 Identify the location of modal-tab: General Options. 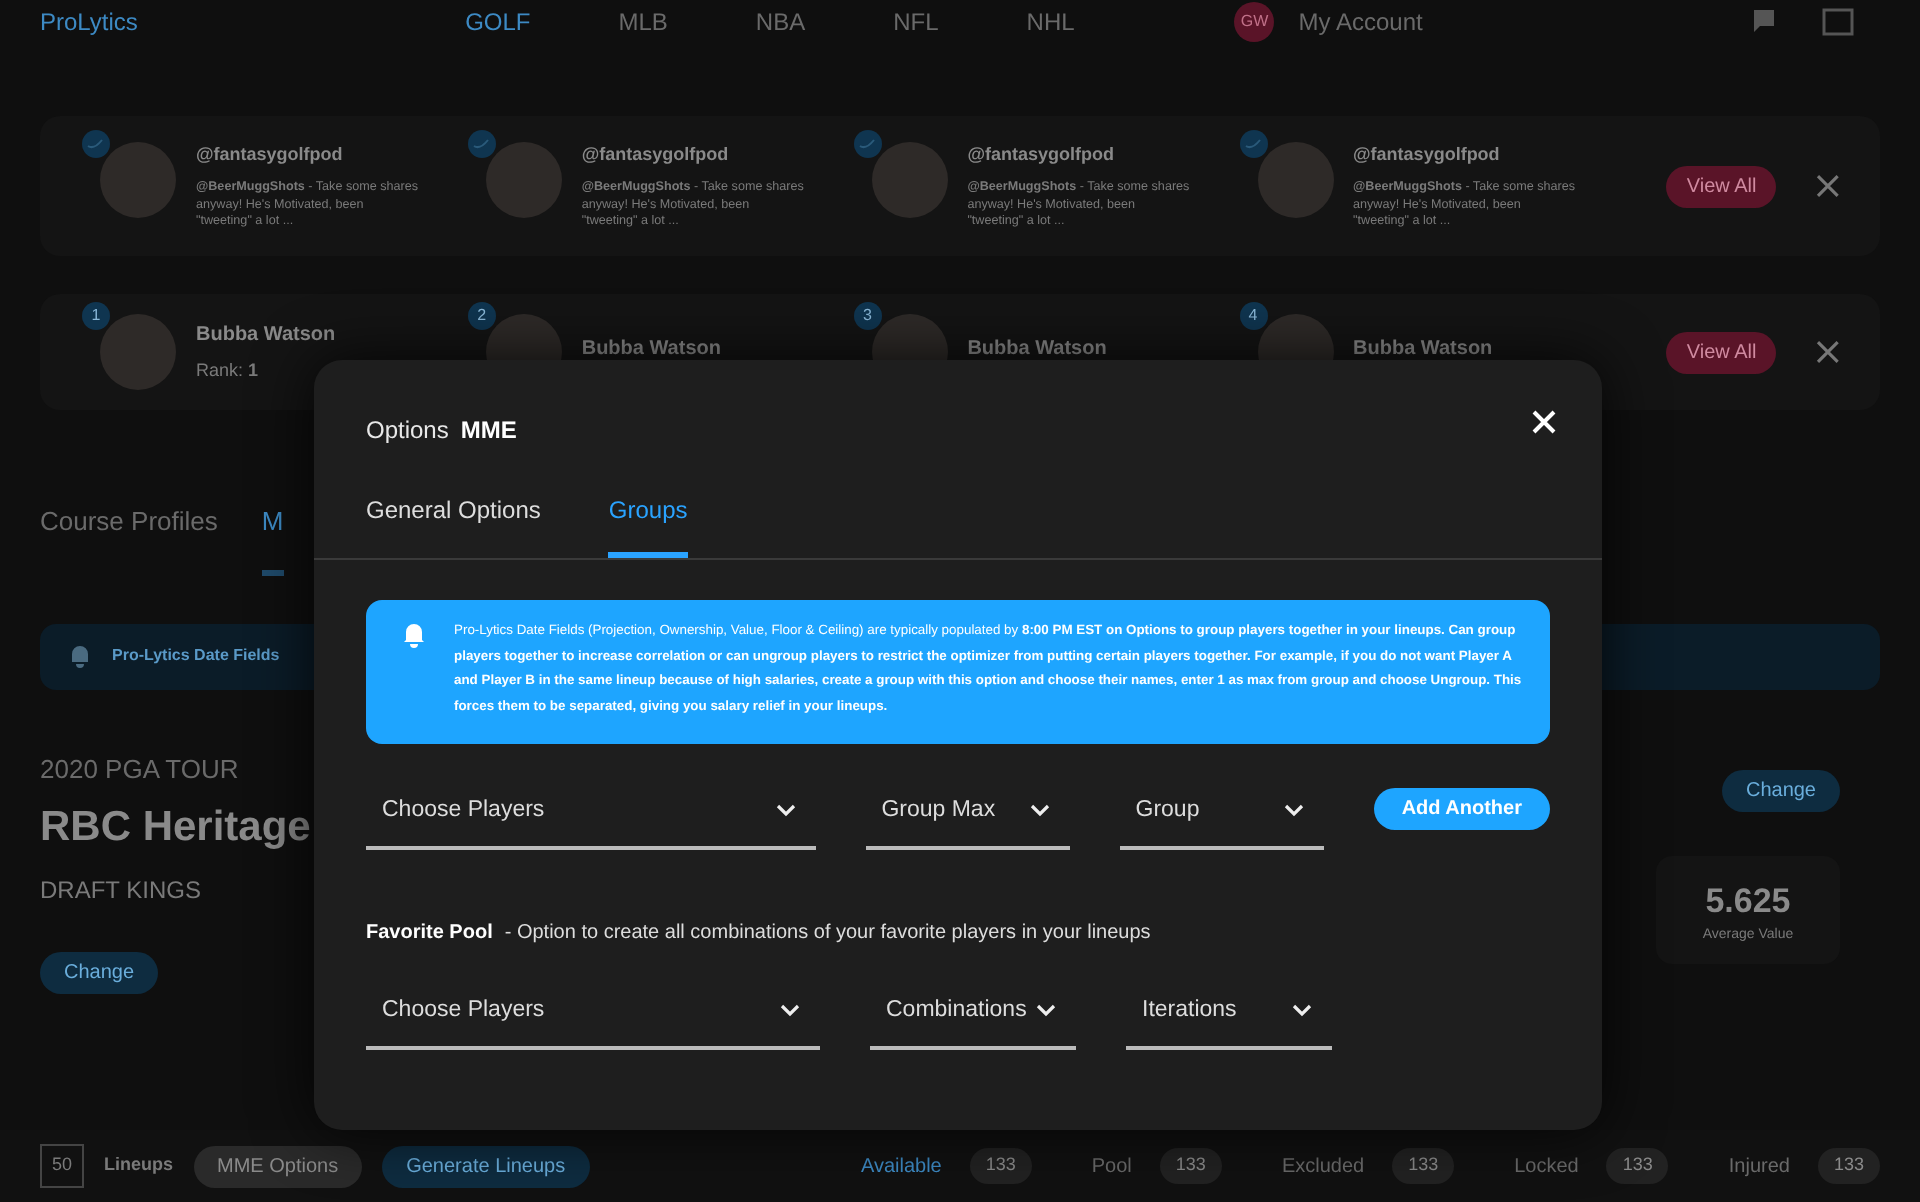
(453, 525).